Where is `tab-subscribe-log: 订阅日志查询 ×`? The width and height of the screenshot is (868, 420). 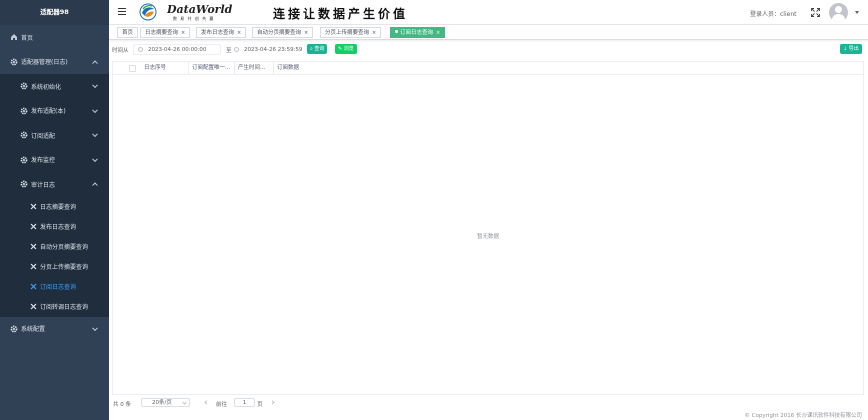 tab-subscribe-log: 订阅日志查询 × is located at coordinates (418, 32).